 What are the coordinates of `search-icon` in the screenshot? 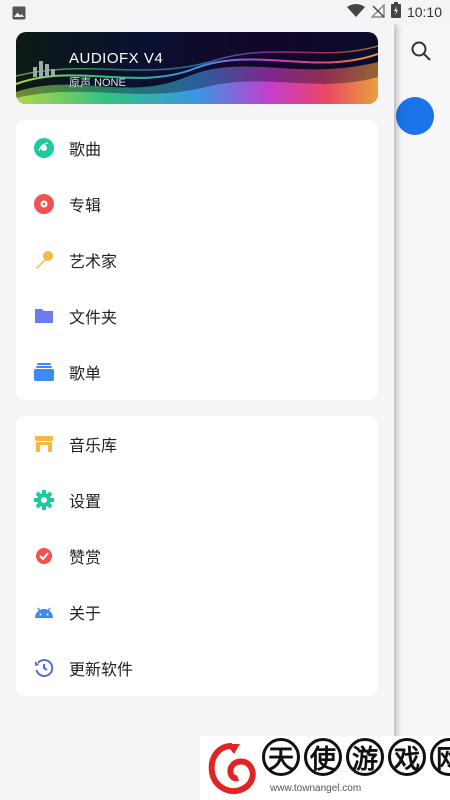 It's located at (421, 53).